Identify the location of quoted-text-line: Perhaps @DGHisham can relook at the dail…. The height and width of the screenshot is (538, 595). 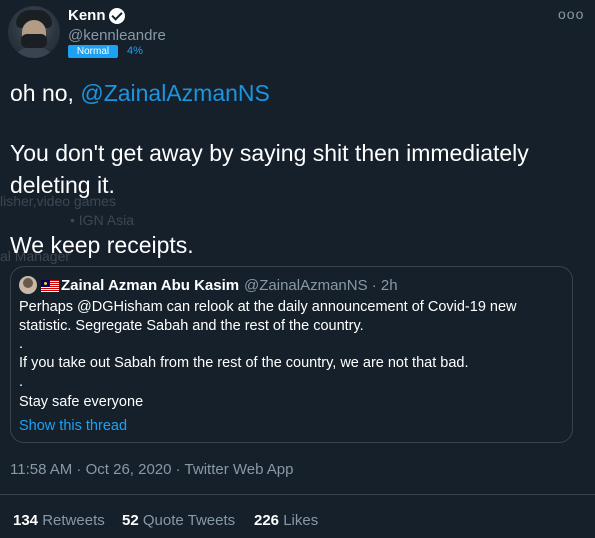
(268, 307).